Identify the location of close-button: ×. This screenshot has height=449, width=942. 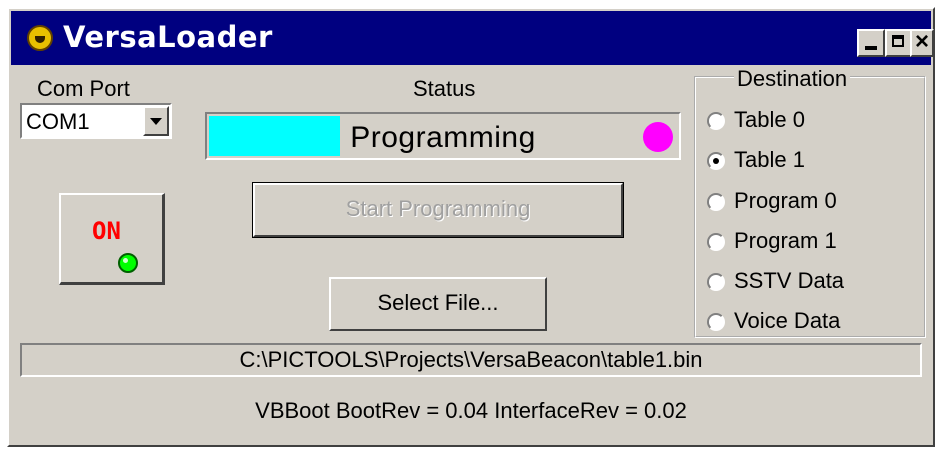
(922, 43).